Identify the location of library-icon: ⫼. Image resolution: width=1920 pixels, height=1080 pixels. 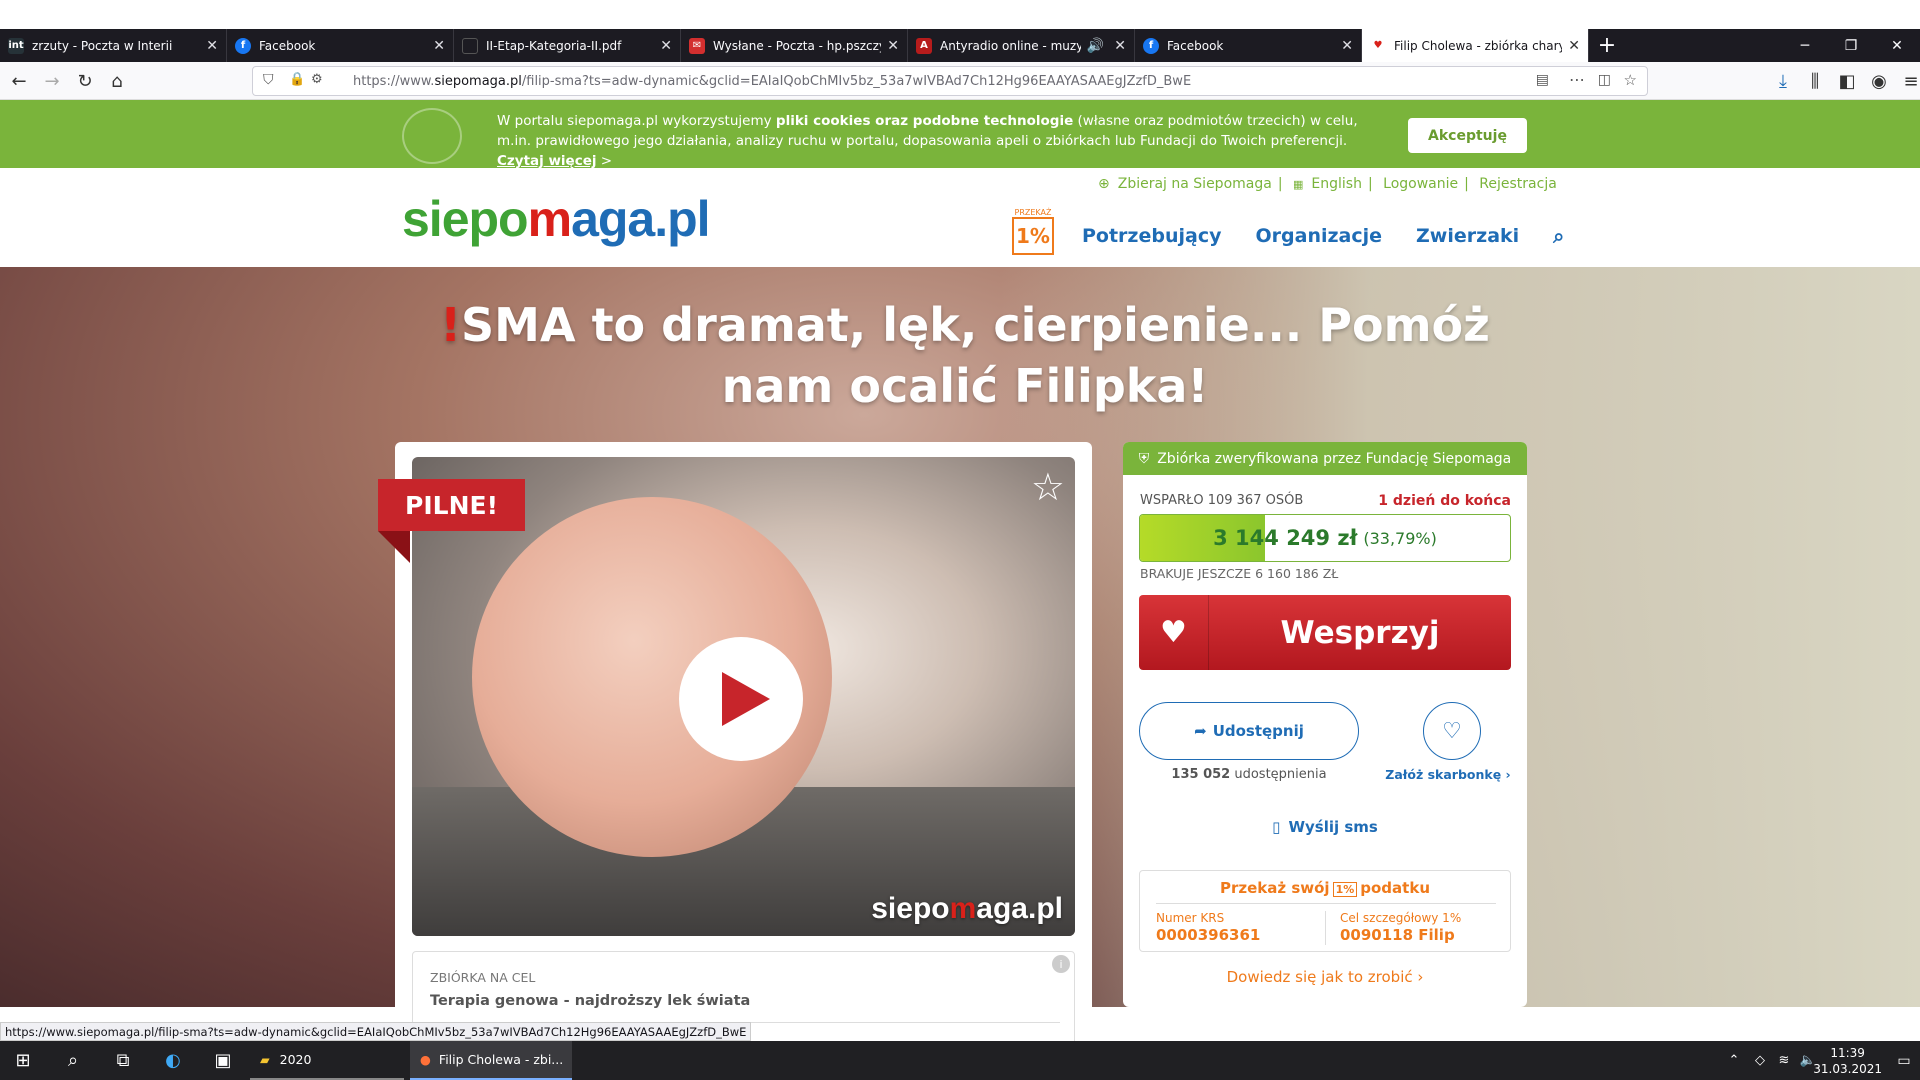
(1815, 81).